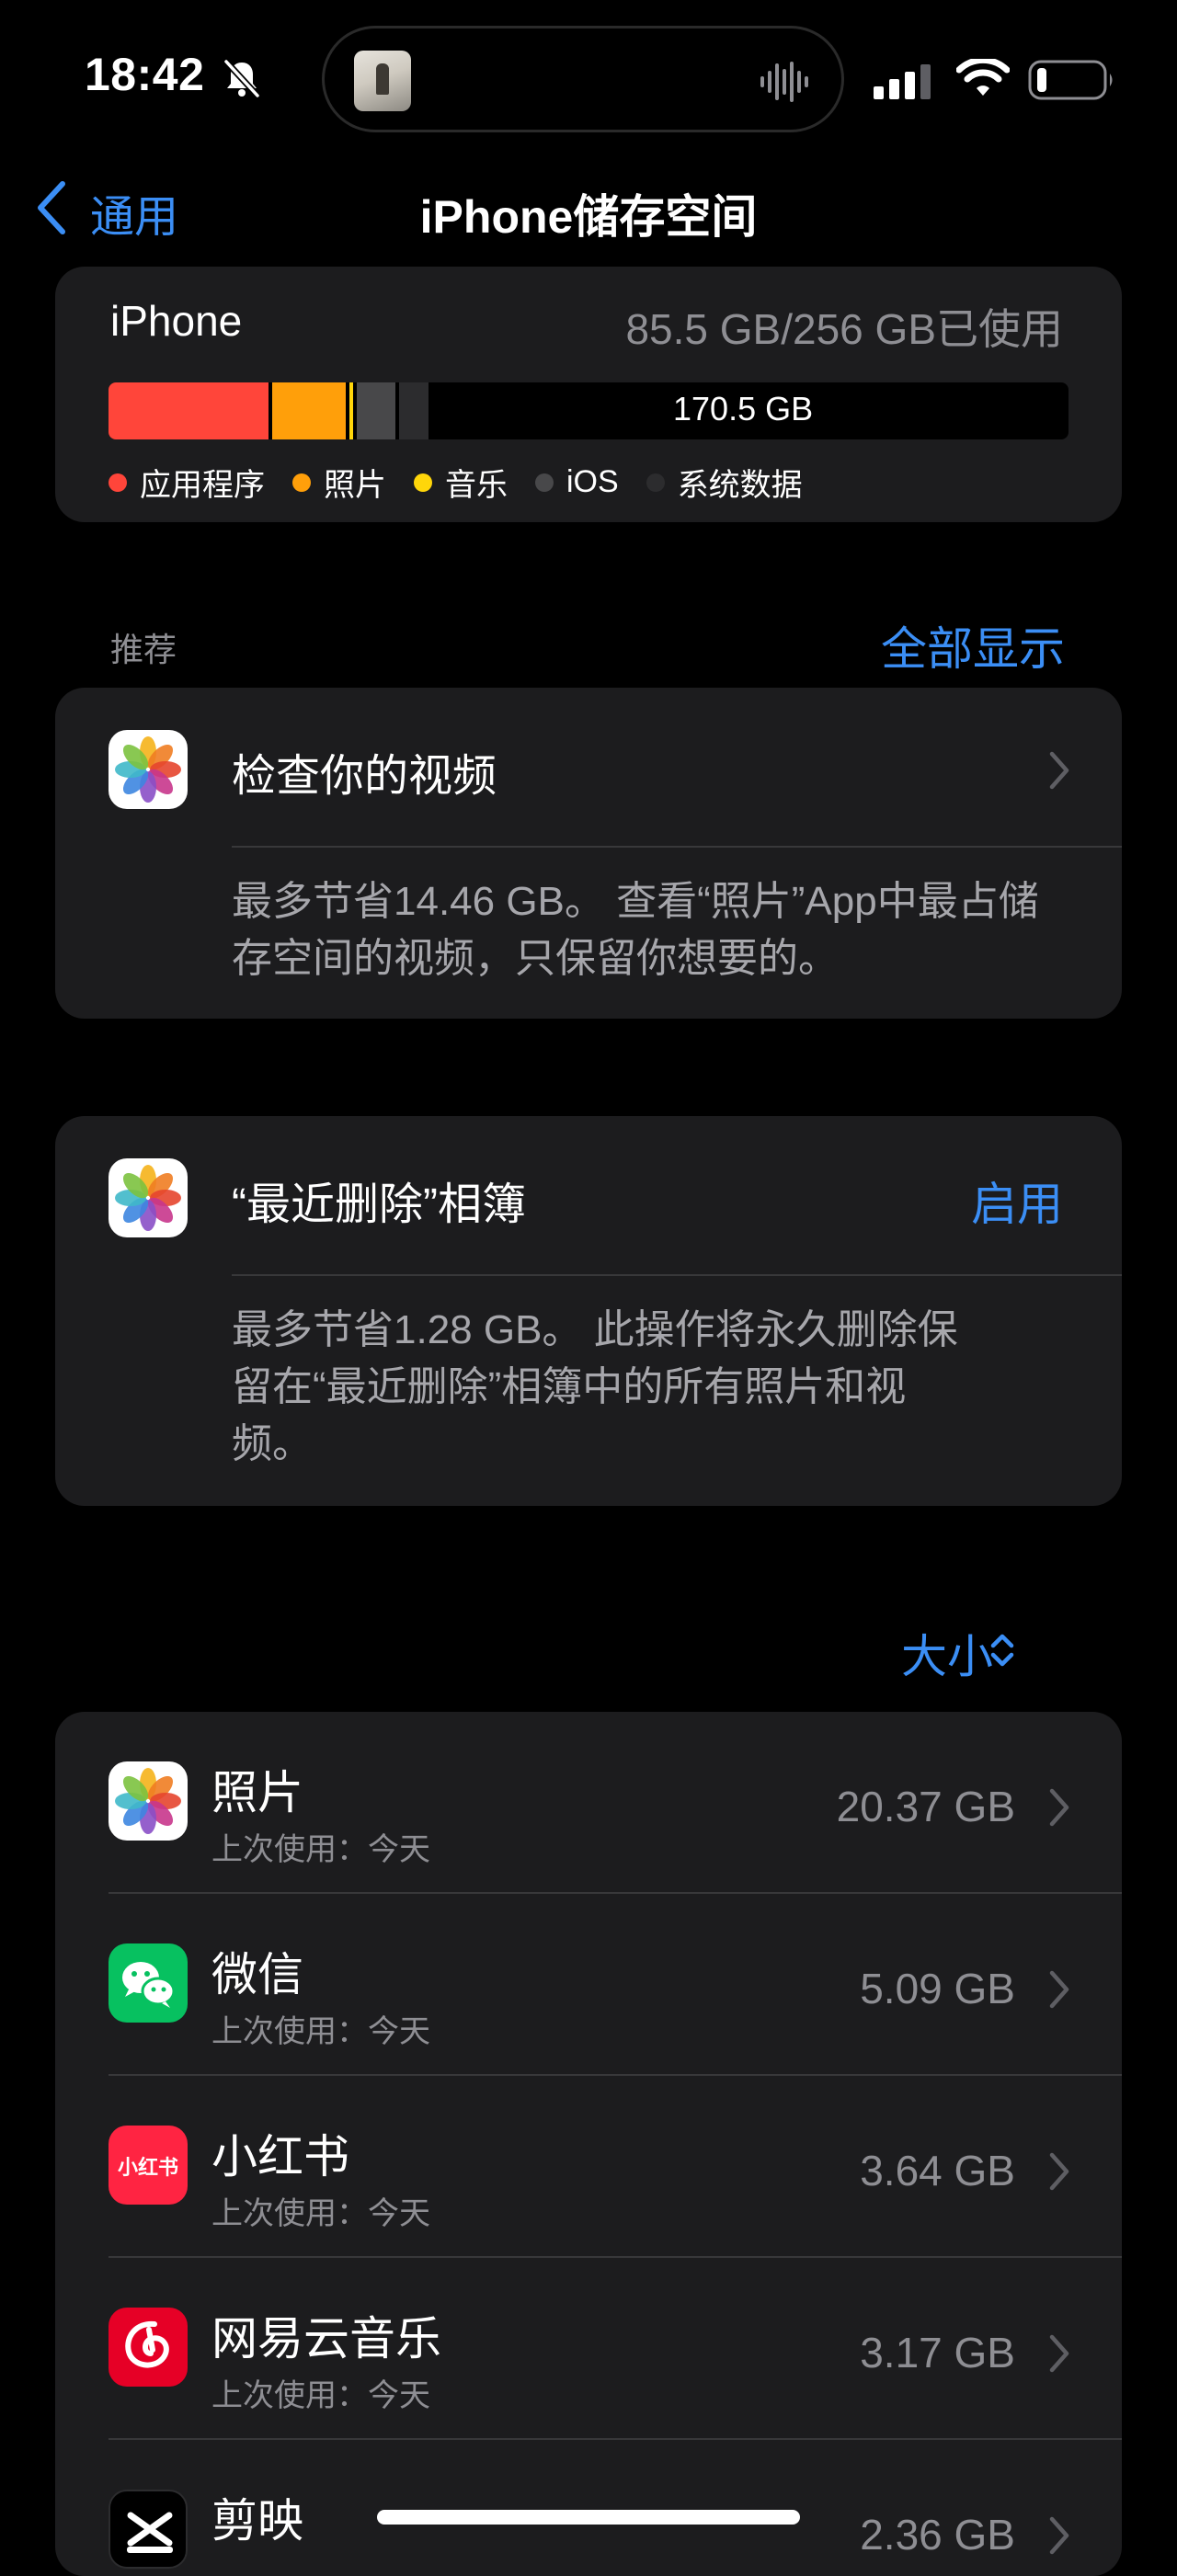  Describe the element at coordinates (326, 2339) in the screenshot. I see `app-name: 网易云音乐` at that location.